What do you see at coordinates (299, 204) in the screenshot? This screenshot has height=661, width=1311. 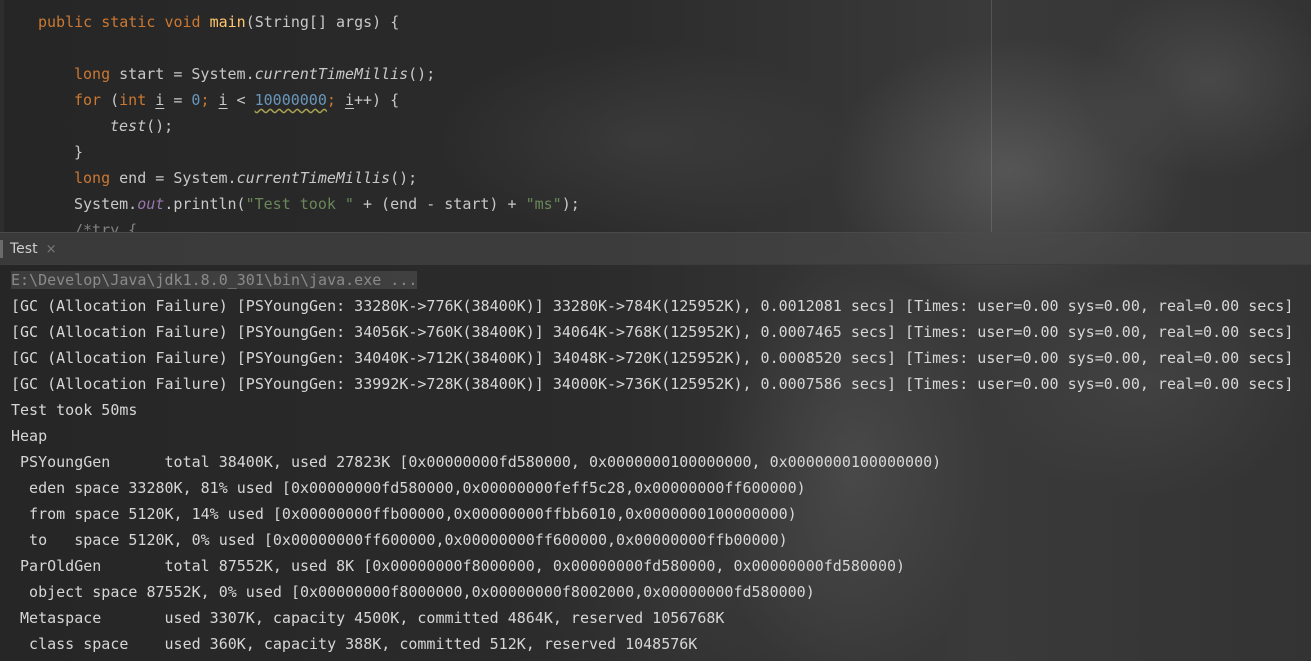 I see `code-token: "Test took "` at bounding box center [299, 204].